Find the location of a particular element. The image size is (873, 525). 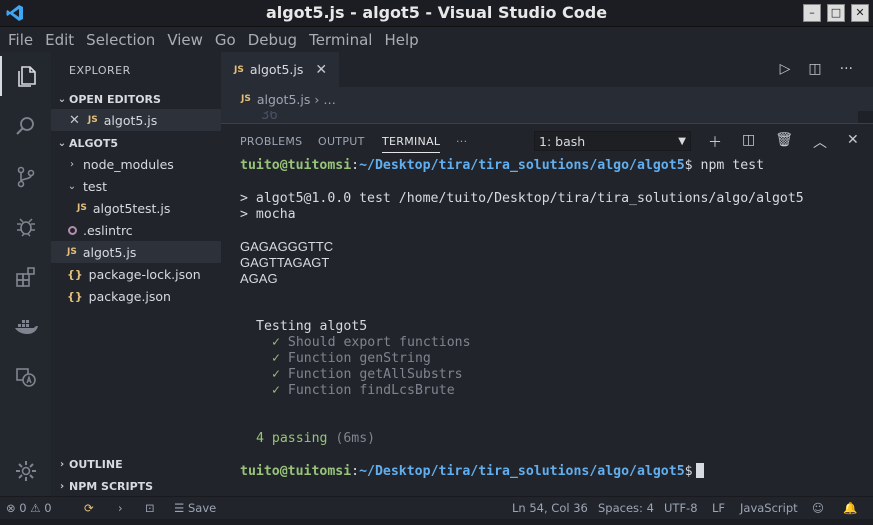

maximize-icon: □ is located at coordinates (836, 13).